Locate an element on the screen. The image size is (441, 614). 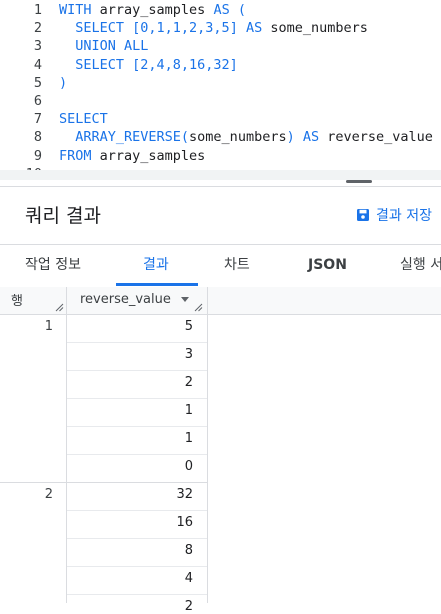
save-results-button: 결과 저장 is located at coordinates (394, 215).